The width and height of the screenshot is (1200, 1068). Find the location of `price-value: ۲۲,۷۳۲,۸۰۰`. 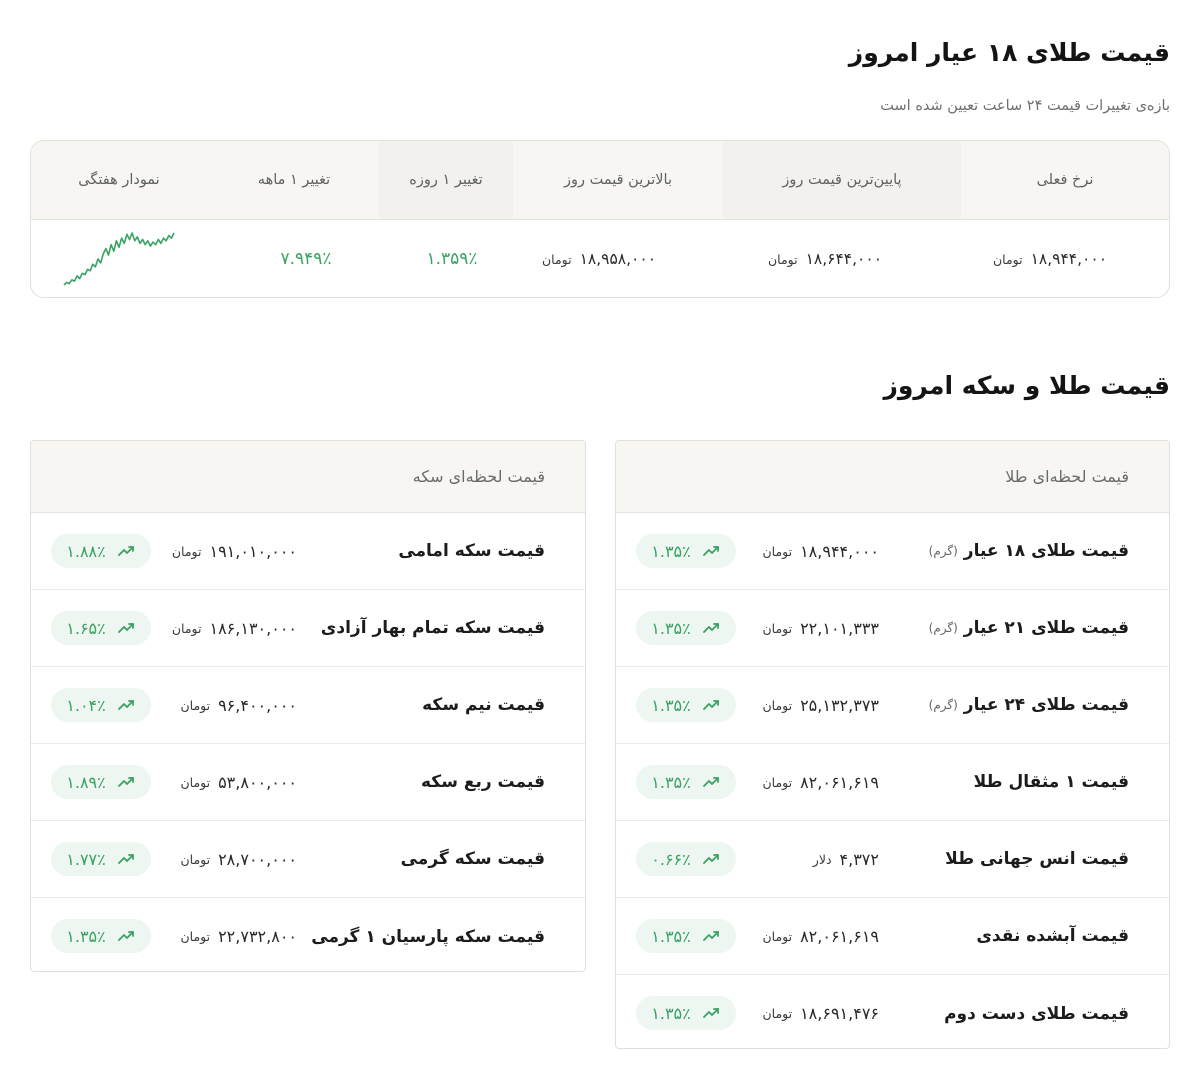

price-value: ۲۲,۷۳۲,۸۰۰ is located at coordinates (257, 936).